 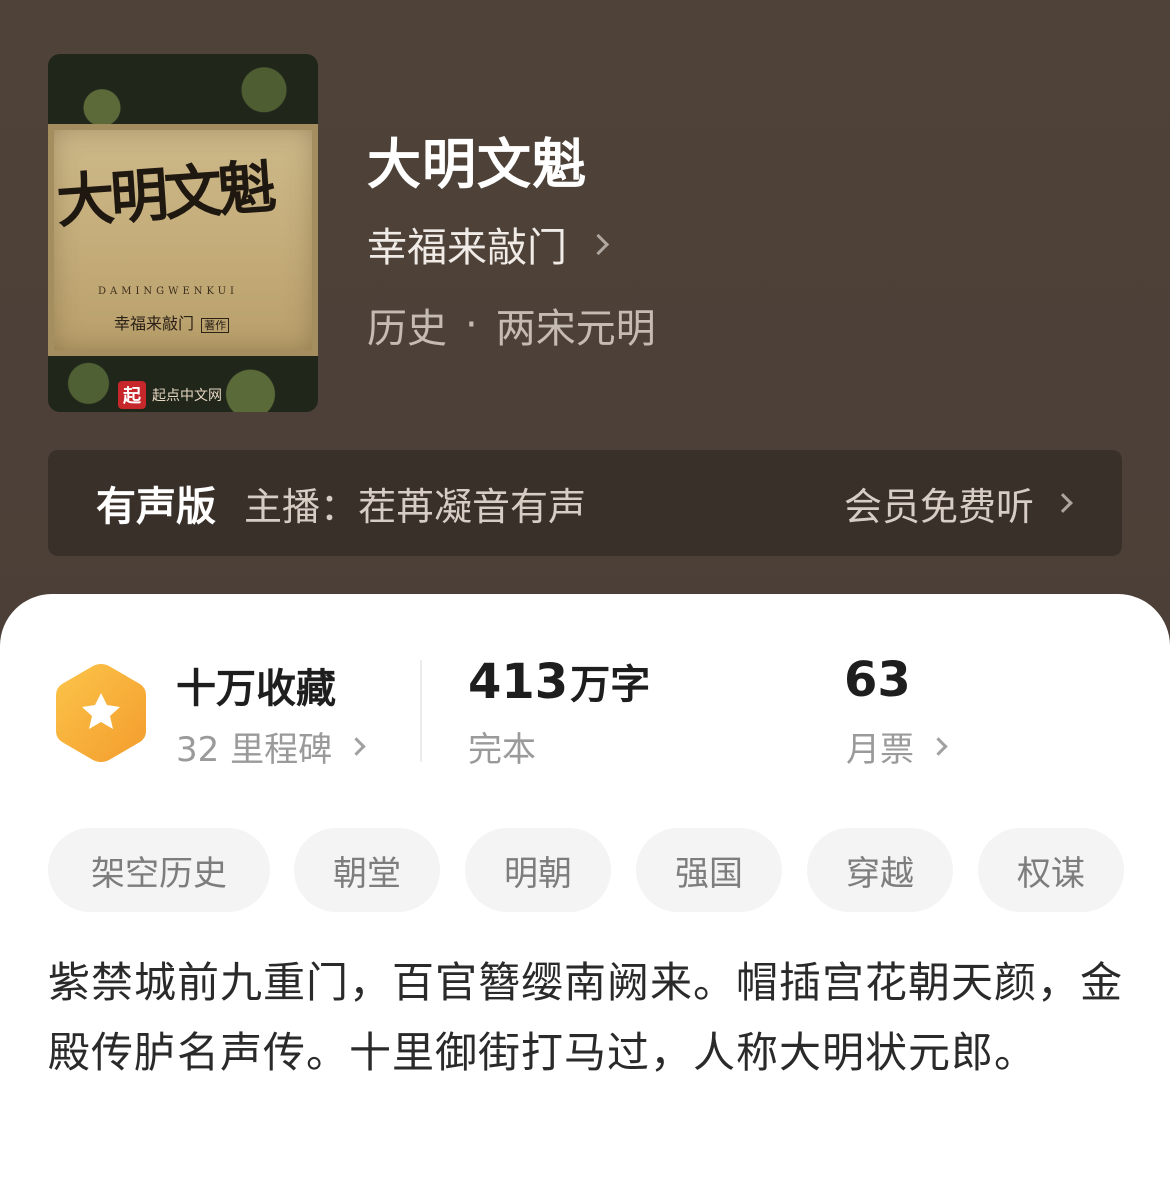 I want to click on monthly-ticket-count: 63, so click(x=877, y=680).